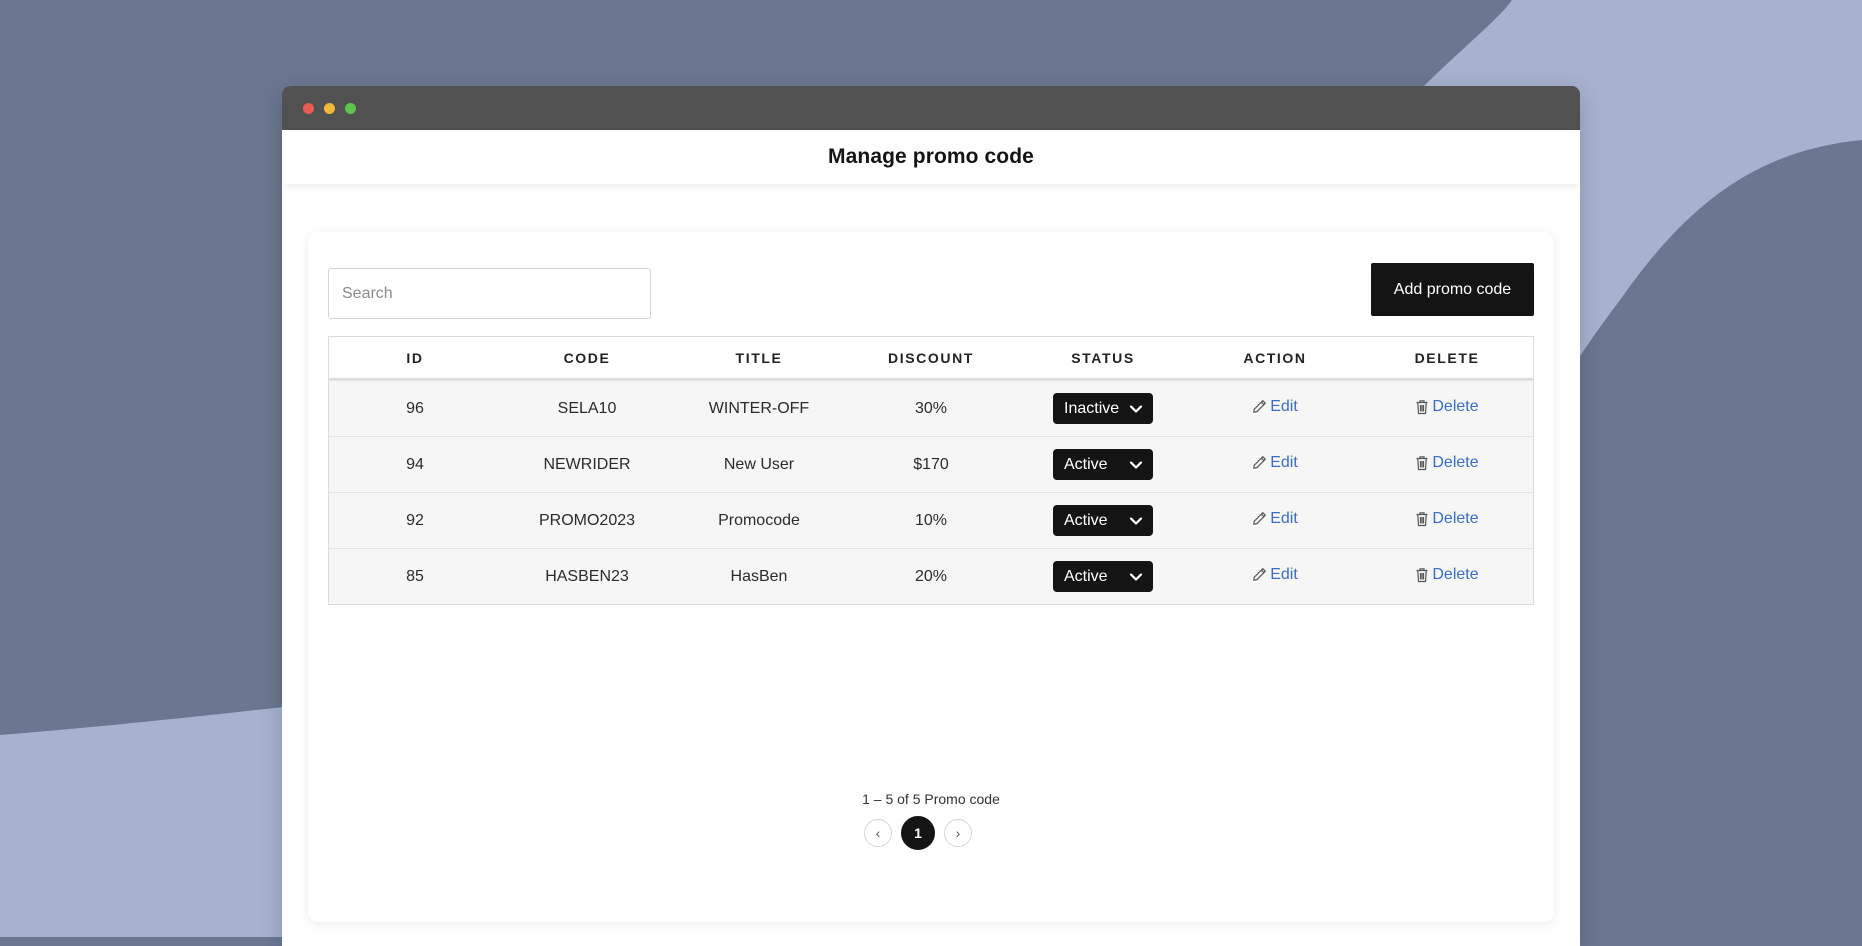 The height and width of the screenshot is (946, 1862). I want to click on app-header: Manage promo code, so click(931, 157).